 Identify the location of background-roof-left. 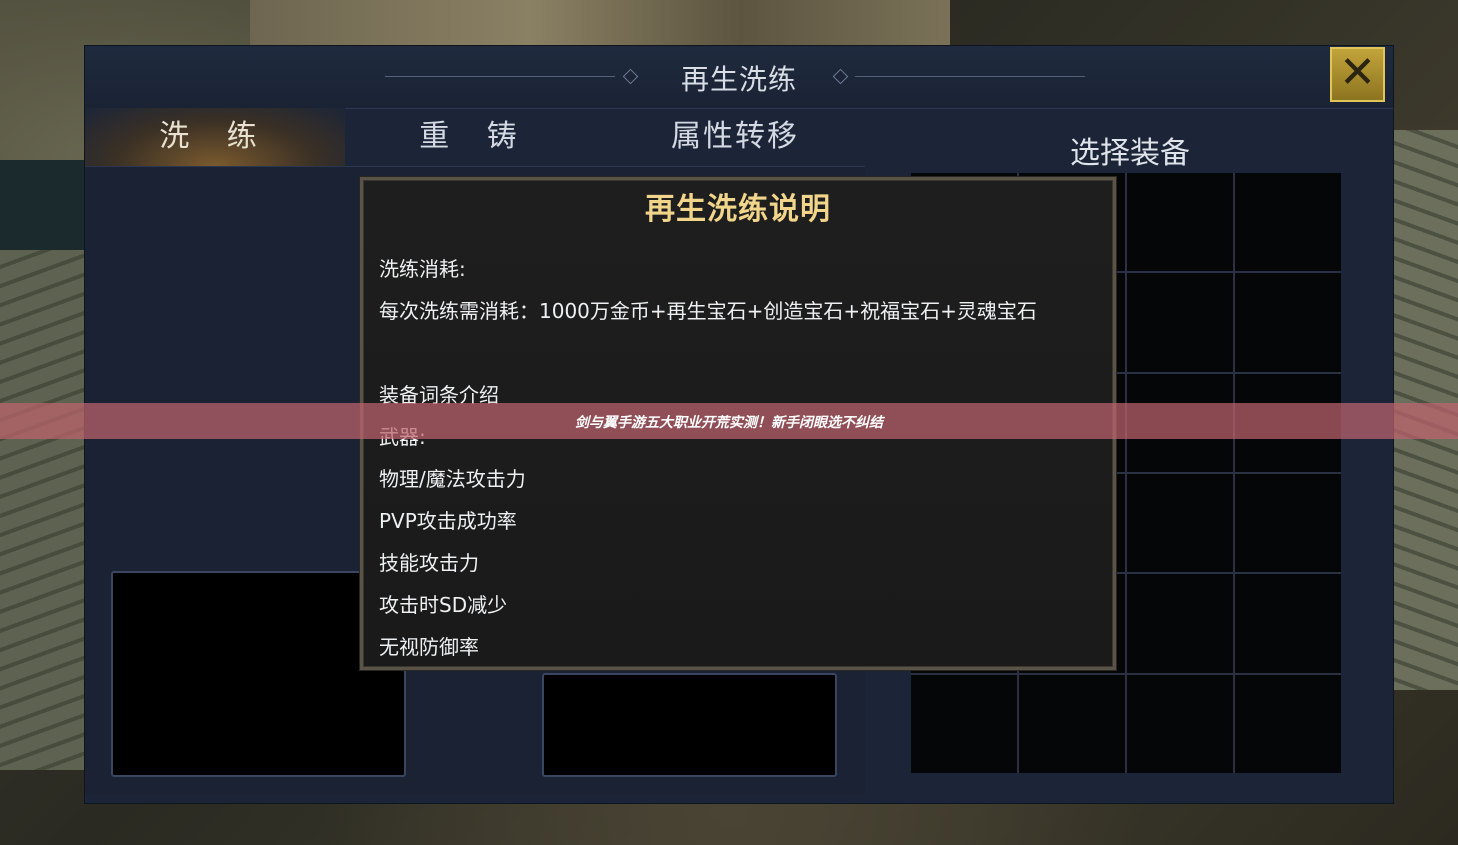
(45, 510).